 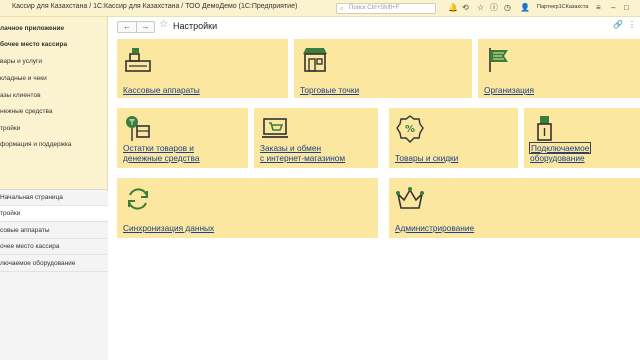 I want to click on sidebar-item-support: формация и поддержка, so click(x=36, y=144).